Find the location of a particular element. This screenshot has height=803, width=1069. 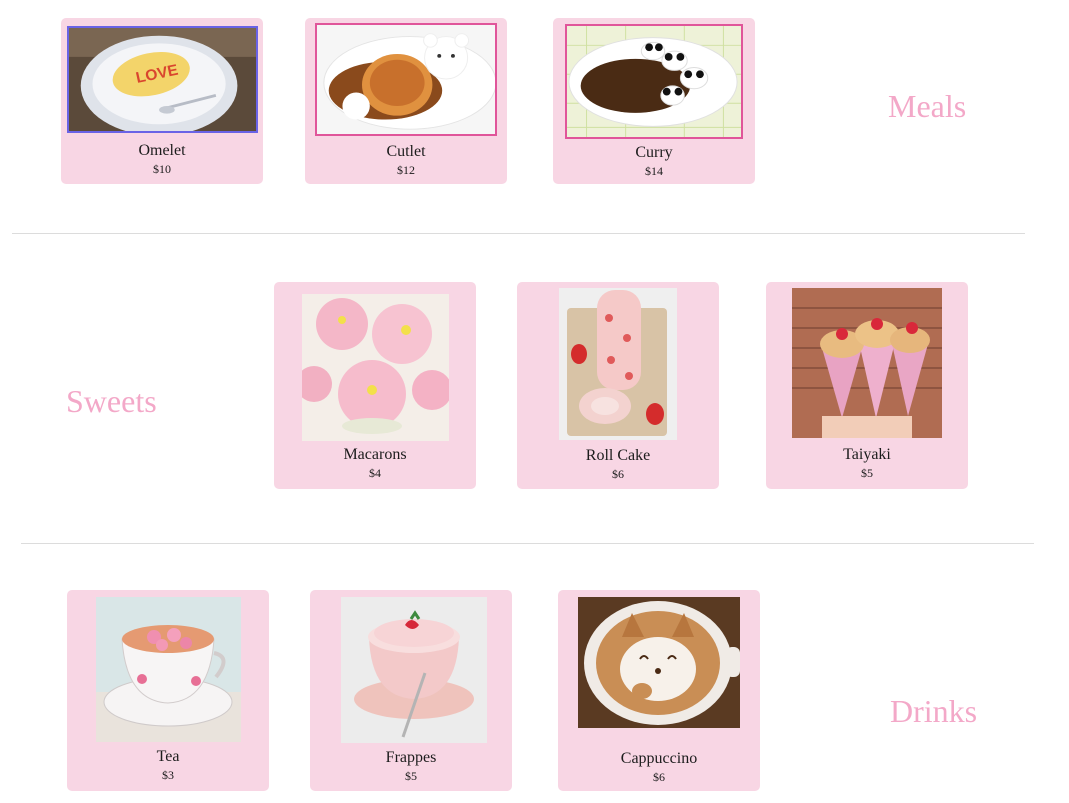

menu-card-cappuccino: Cappuccino $6 is located at coordinates (659, 690).